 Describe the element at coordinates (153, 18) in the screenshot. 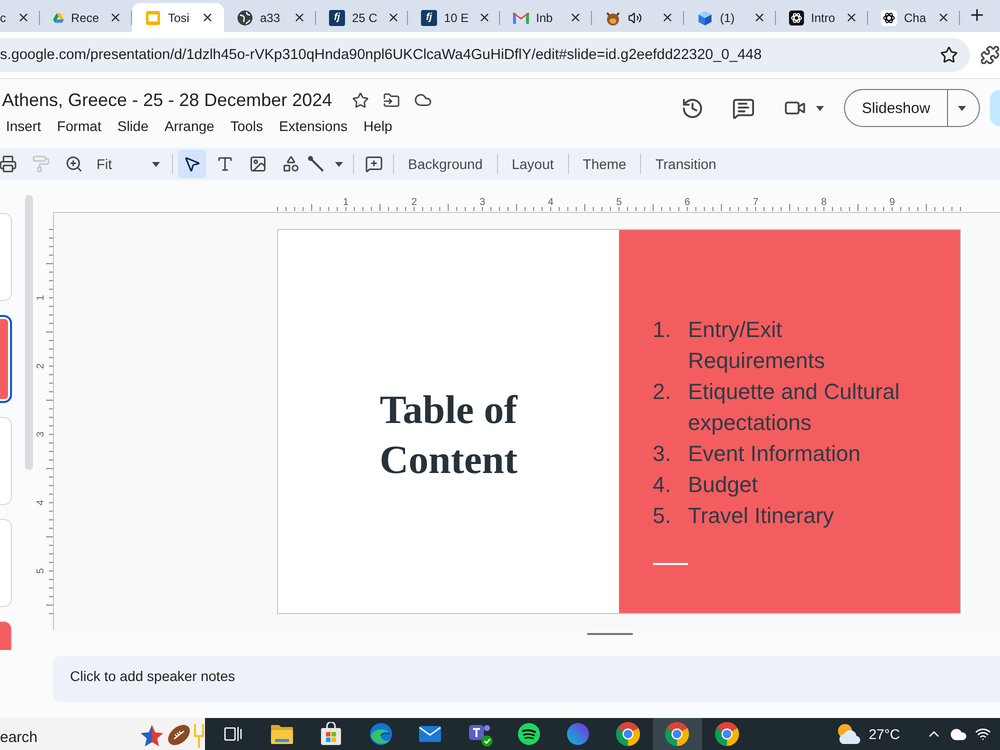

I see `slides-icon` at that location.